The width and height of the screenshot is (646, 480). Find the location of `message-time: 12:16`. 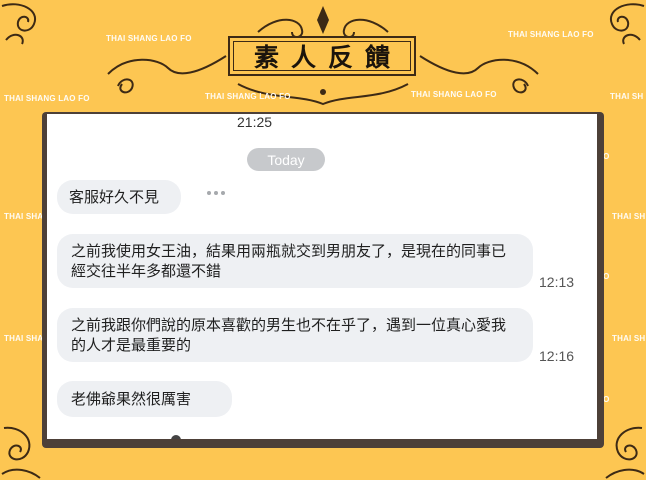

message-time: 12:16 is located at coordinates (557, 356).